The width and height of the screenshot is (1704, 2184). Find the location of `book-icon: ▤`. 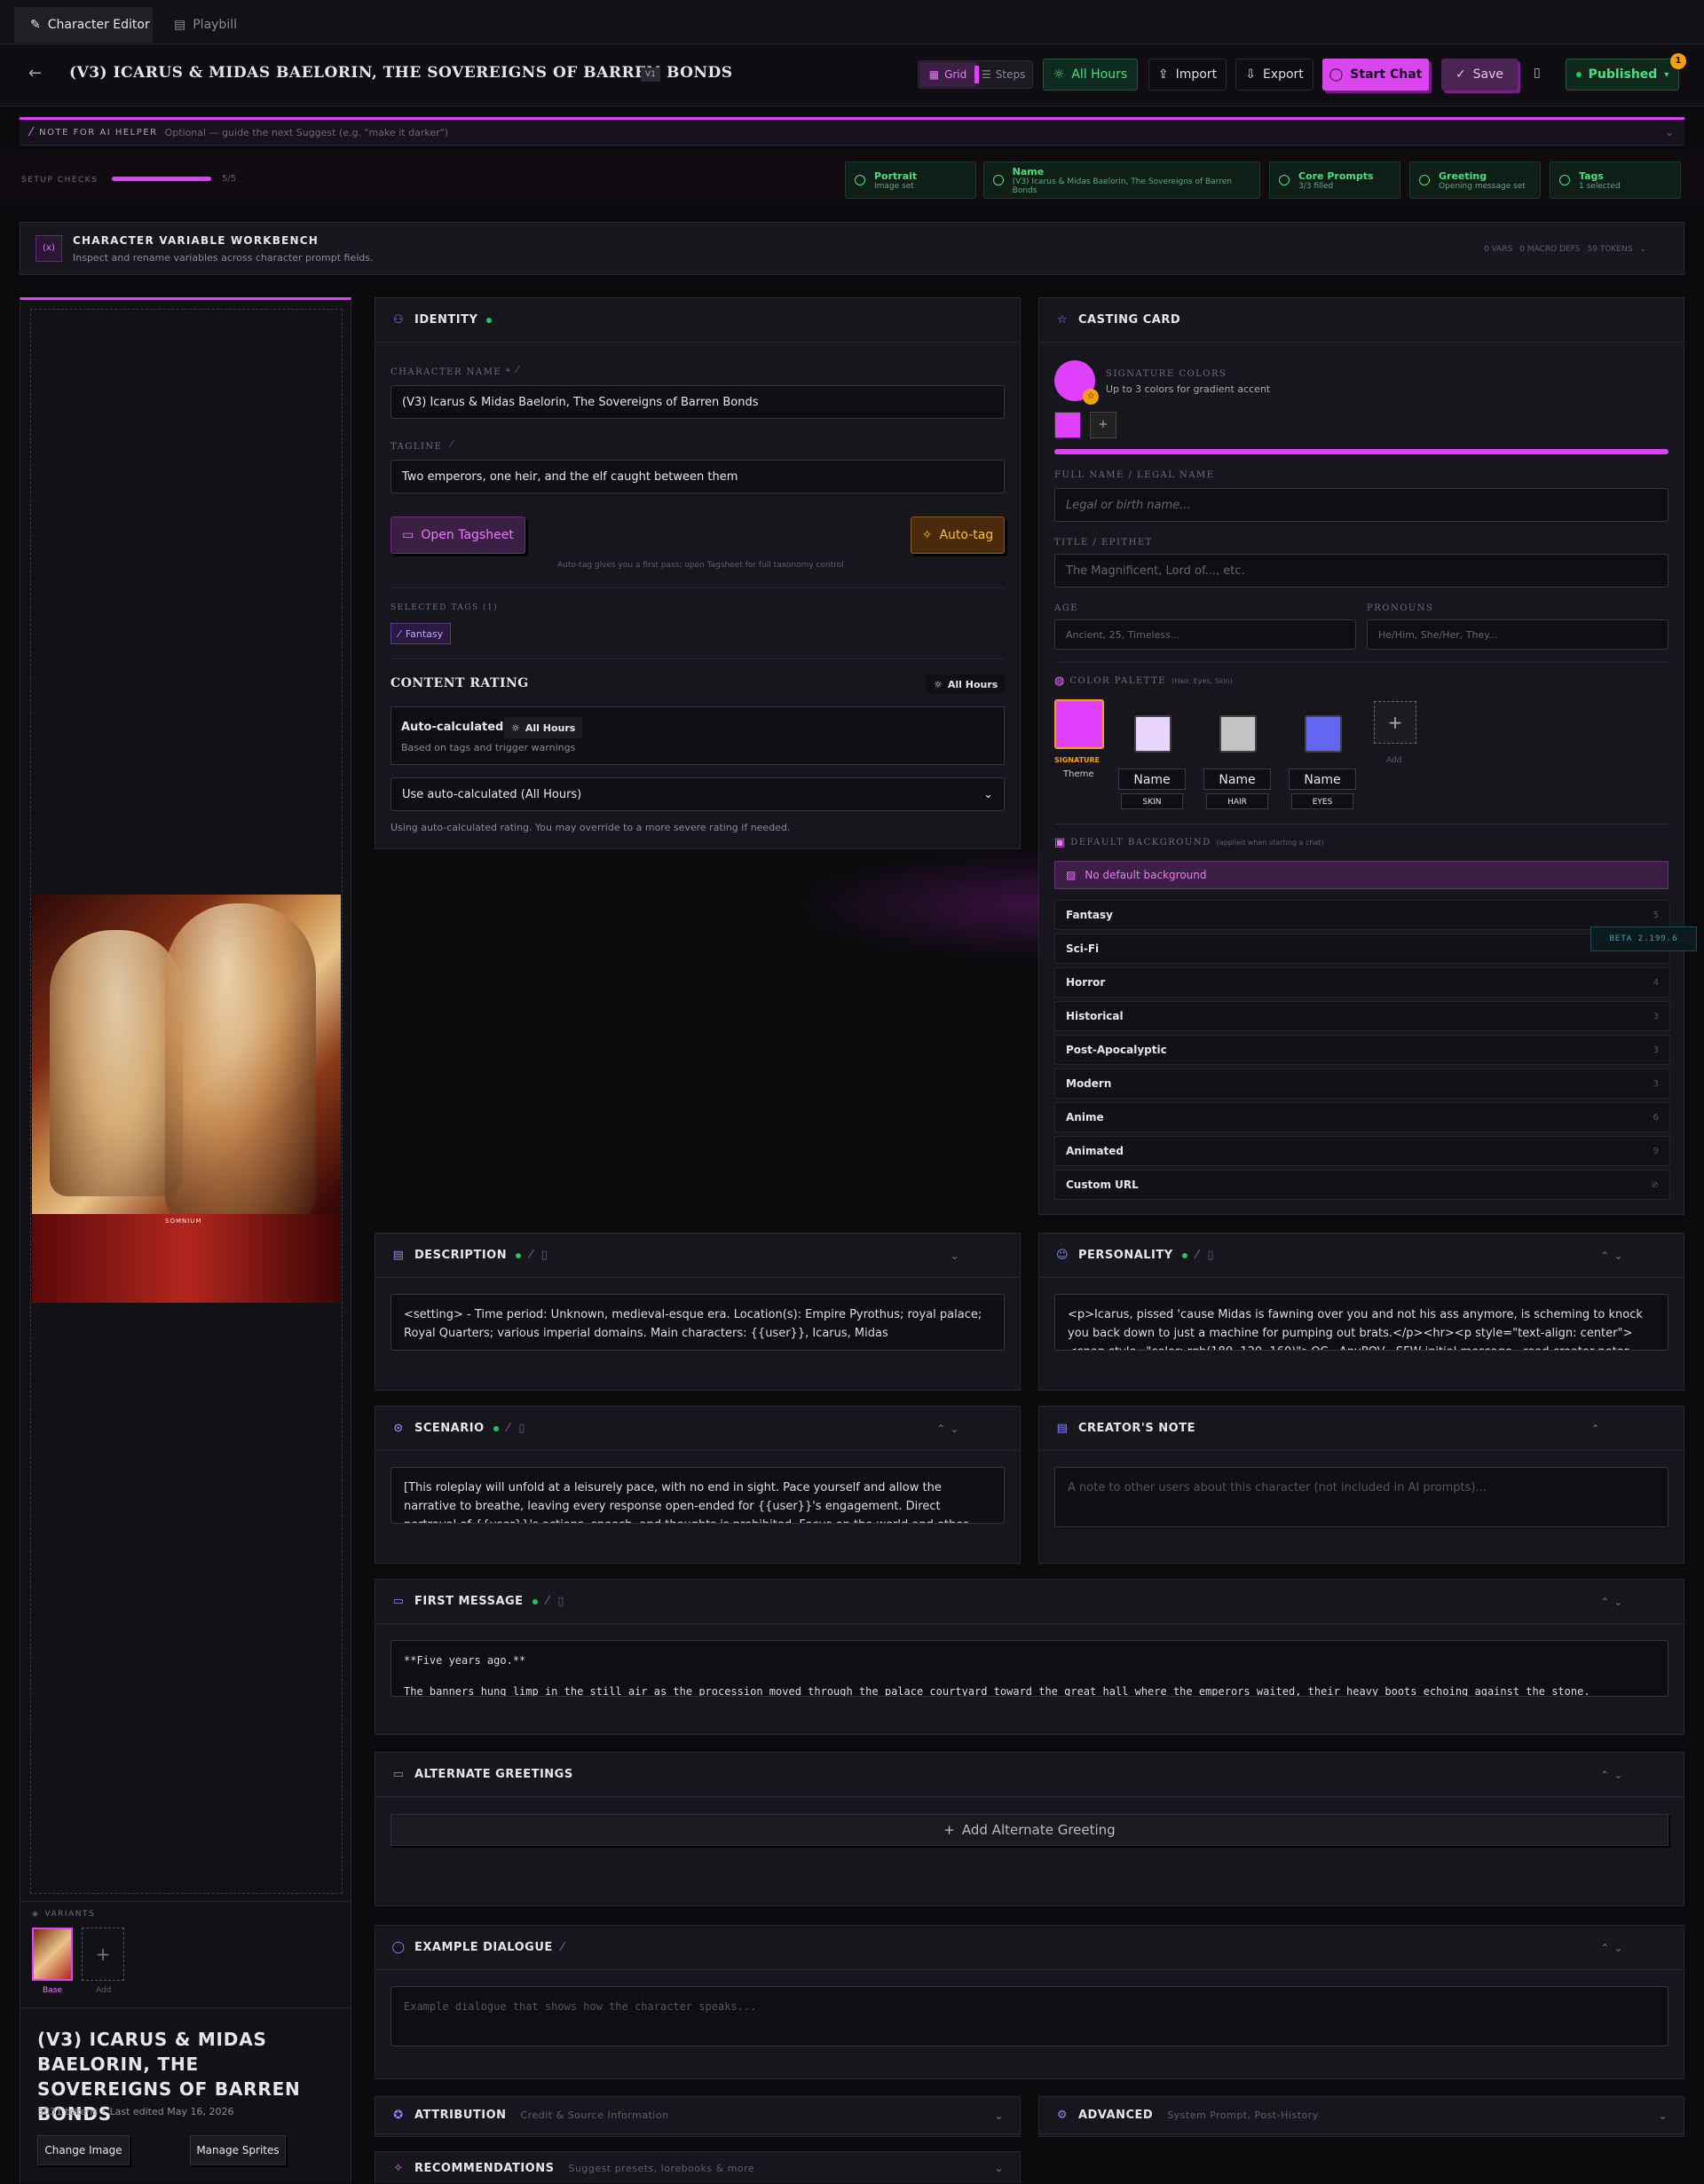

book-icon: ▤ is located at coordinates (180, 25).